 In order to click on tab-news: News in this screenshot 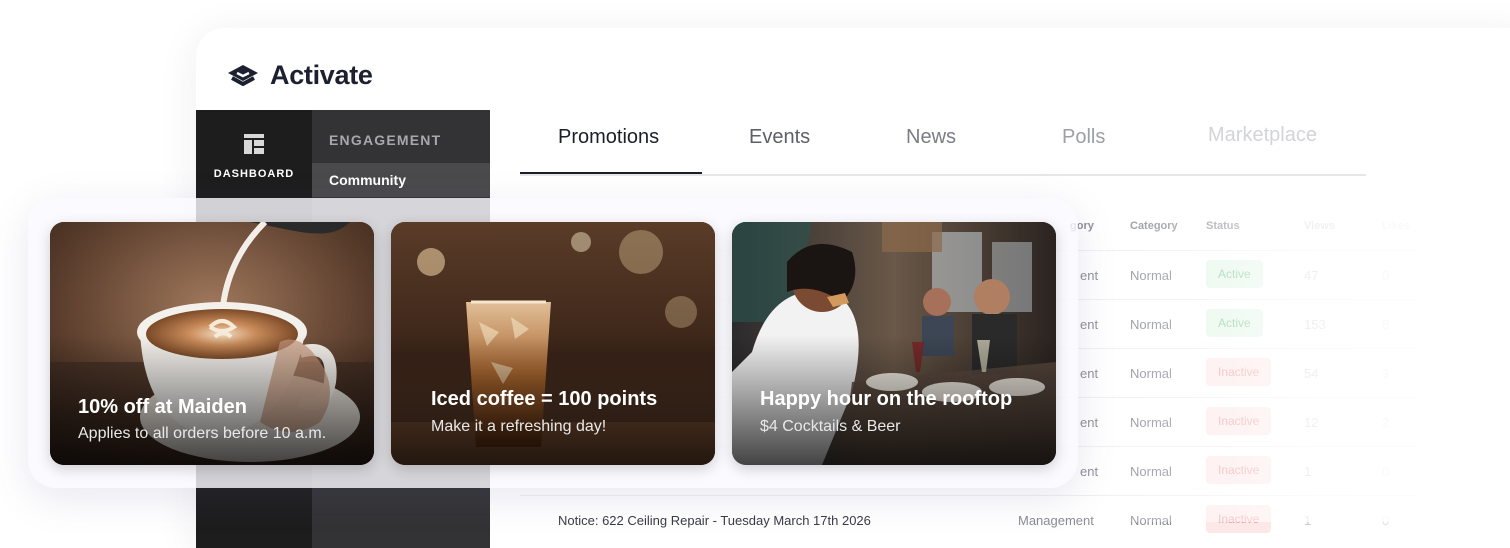, I will do `click(931, 137)`.